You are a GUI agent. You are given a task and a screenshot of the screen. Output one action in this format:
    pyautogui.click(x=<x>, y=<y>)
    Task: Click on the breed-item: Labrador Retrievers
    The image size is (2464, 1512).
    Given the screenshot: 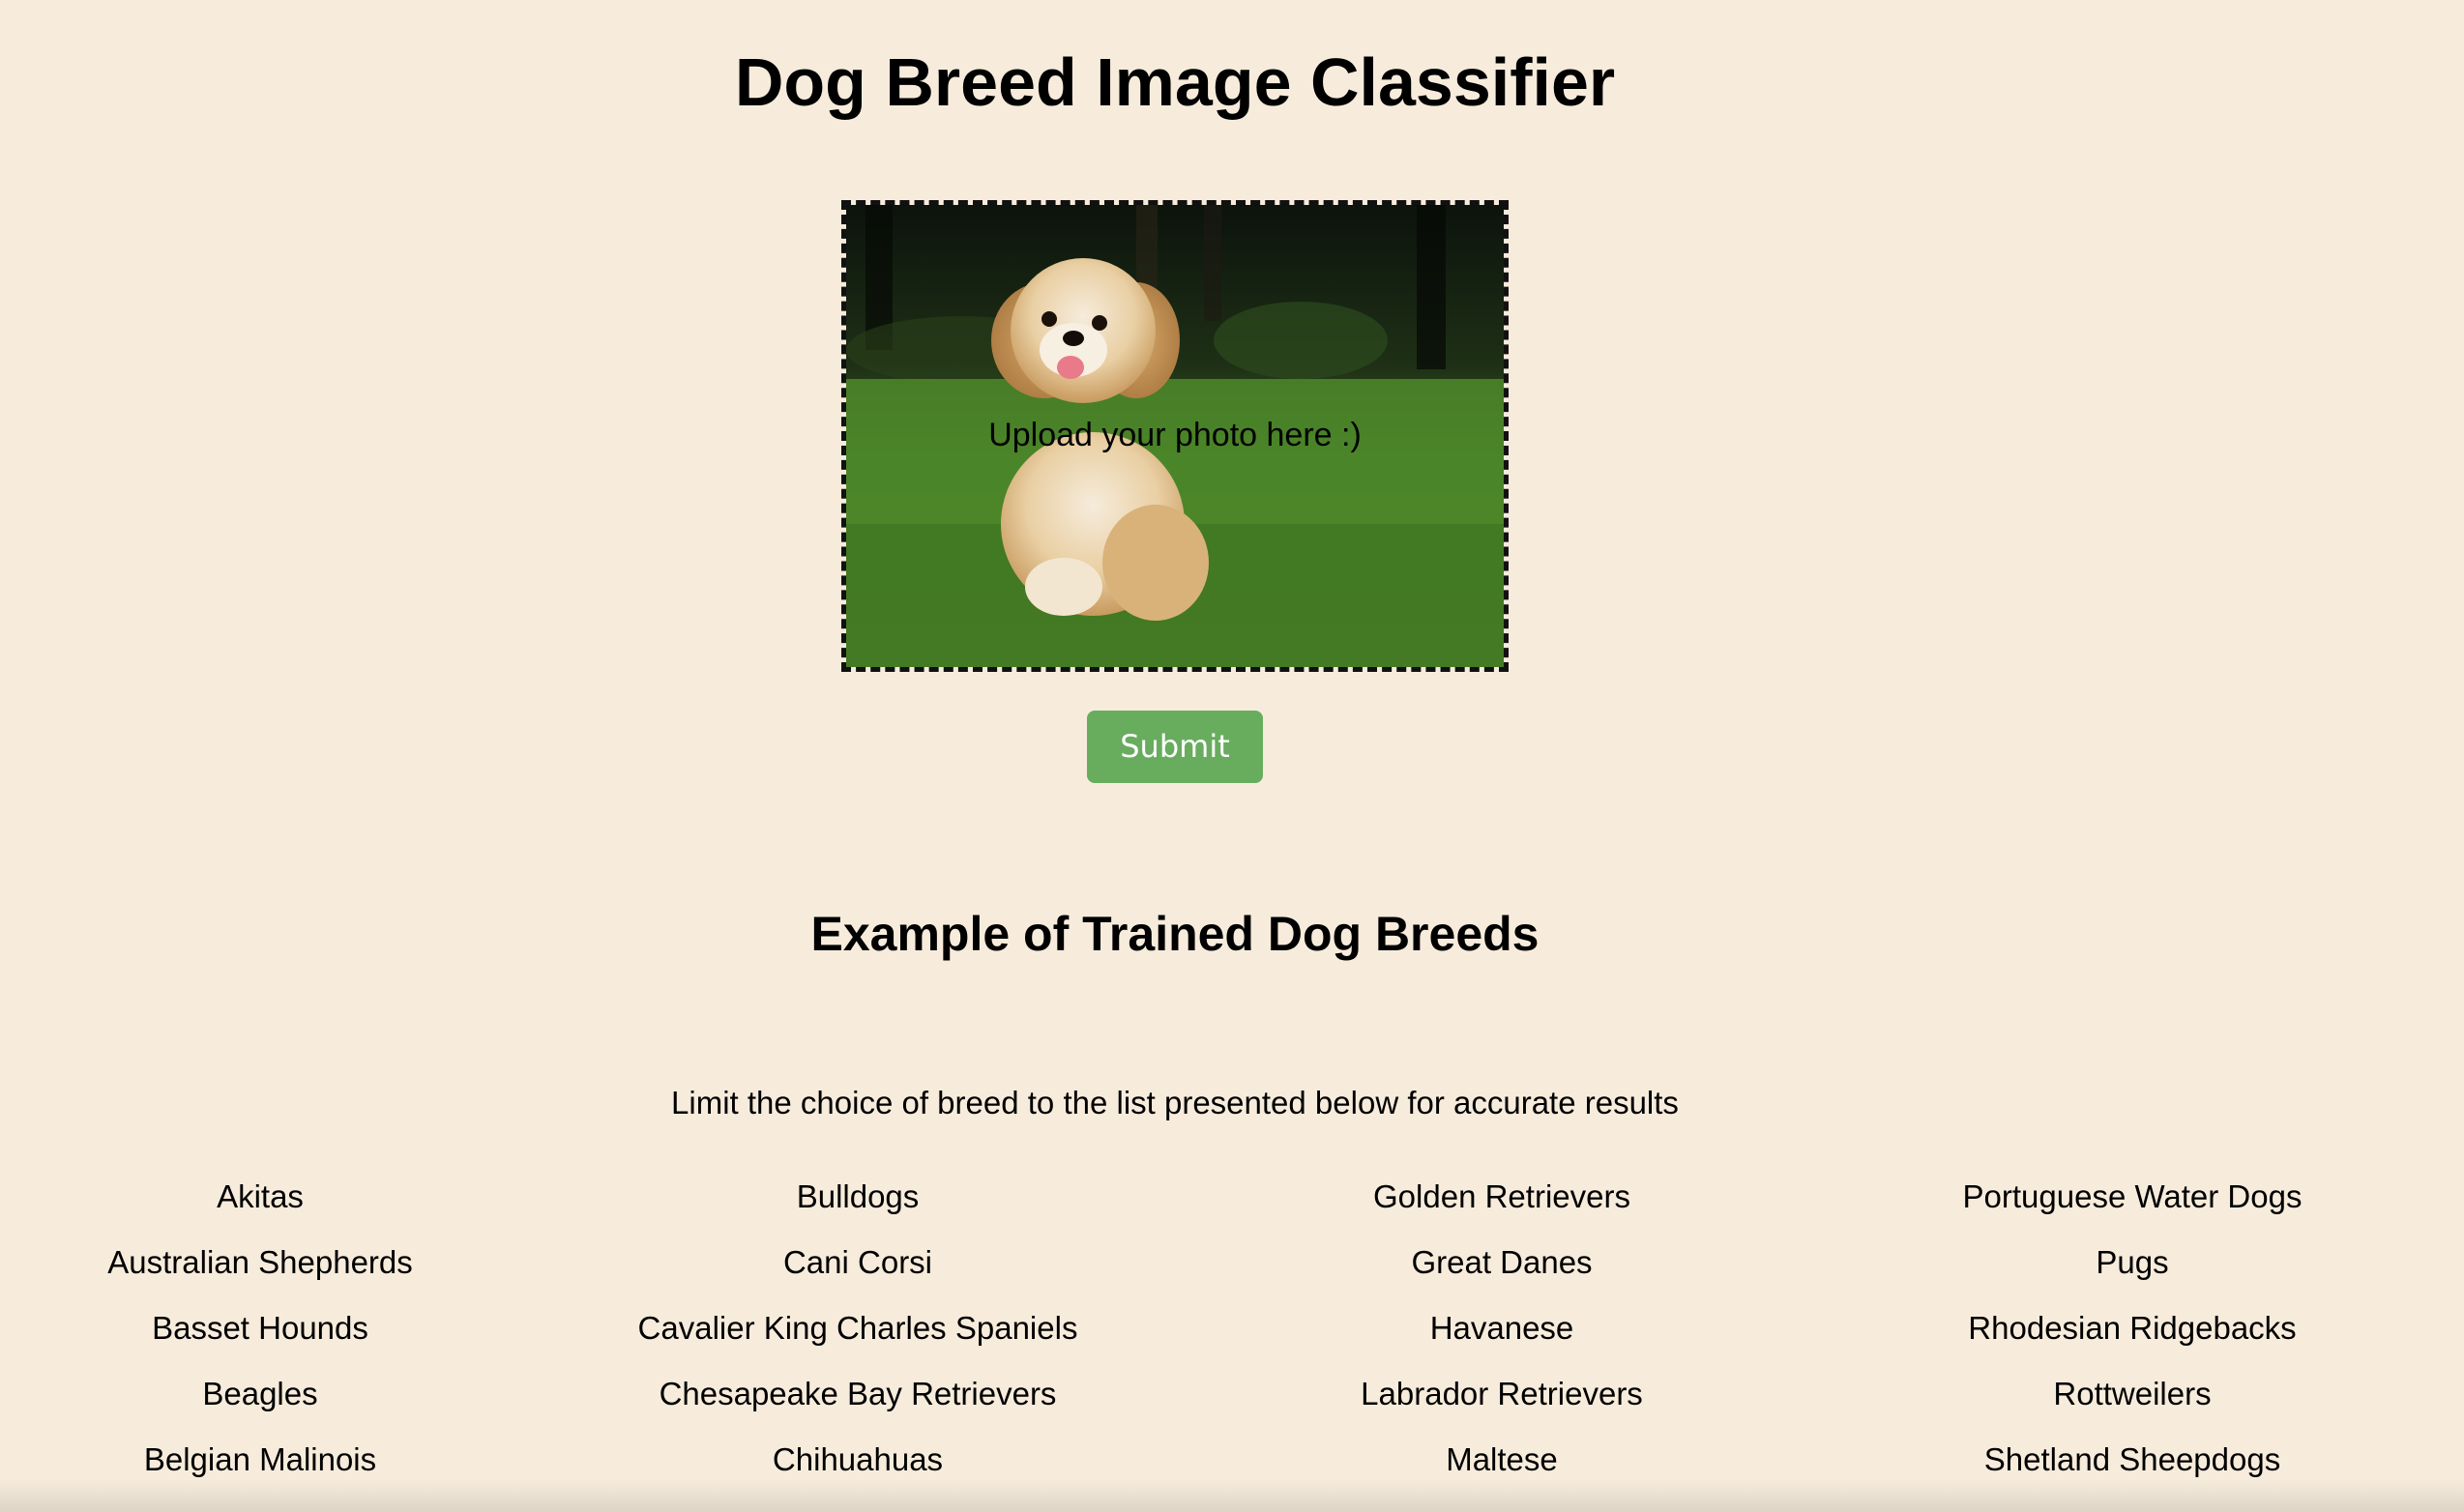 What is the action you would take?
    pyautogui.click(x=1502, y=1393)
    